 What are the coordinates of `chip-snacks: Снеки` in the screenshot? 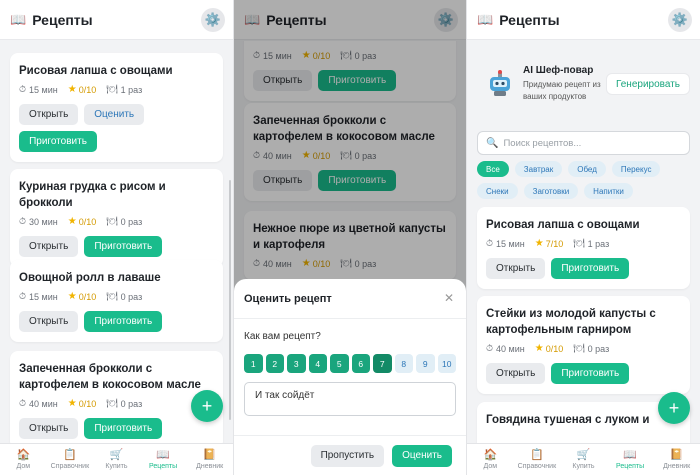 It's located at (497, 191).